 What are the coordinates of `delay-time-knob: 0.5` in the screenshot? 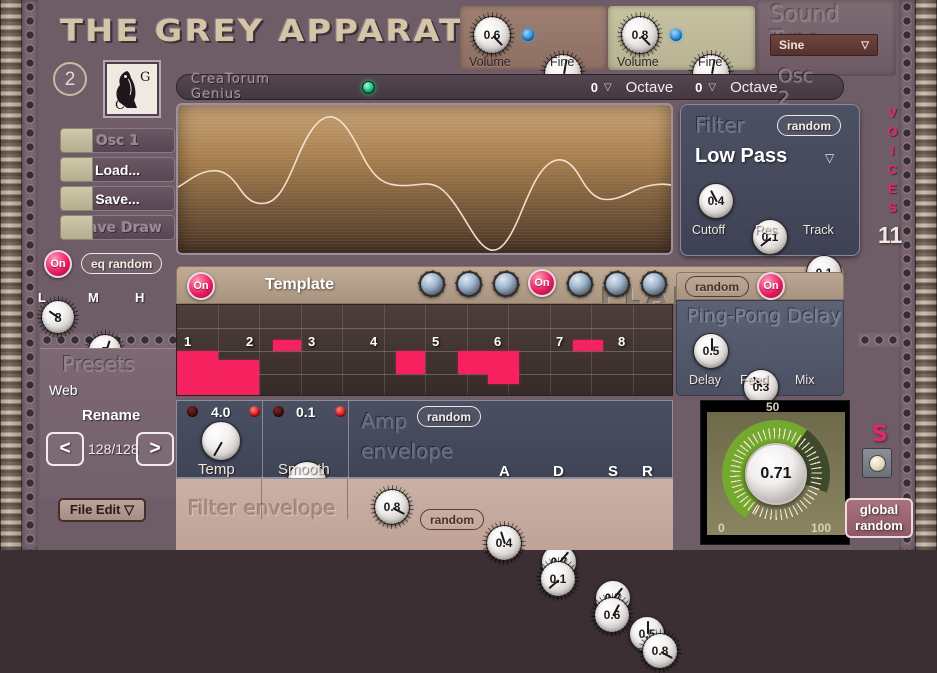 It's located at (711, 351).